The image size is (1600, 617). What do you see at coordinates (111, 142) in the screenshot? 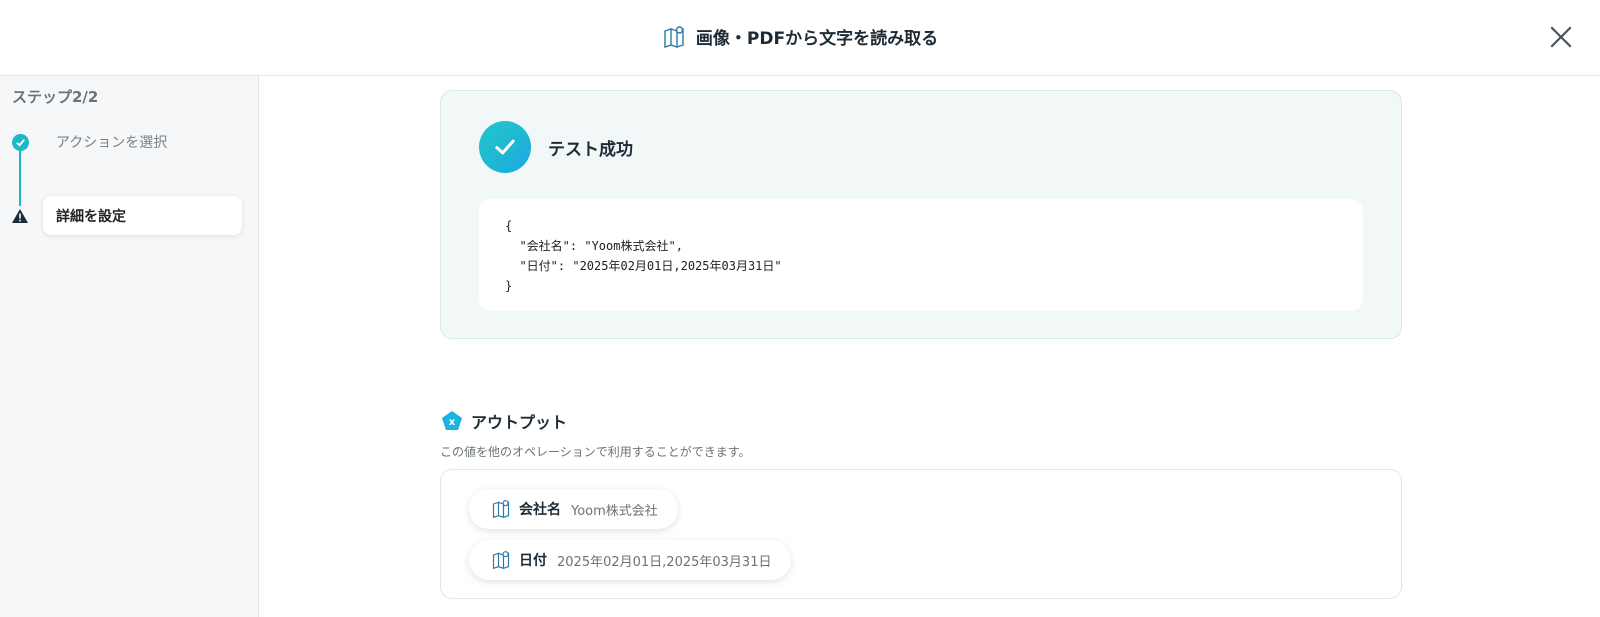
I see `step-item-select-action: アクションを選択` at bounding box center [111, 142].